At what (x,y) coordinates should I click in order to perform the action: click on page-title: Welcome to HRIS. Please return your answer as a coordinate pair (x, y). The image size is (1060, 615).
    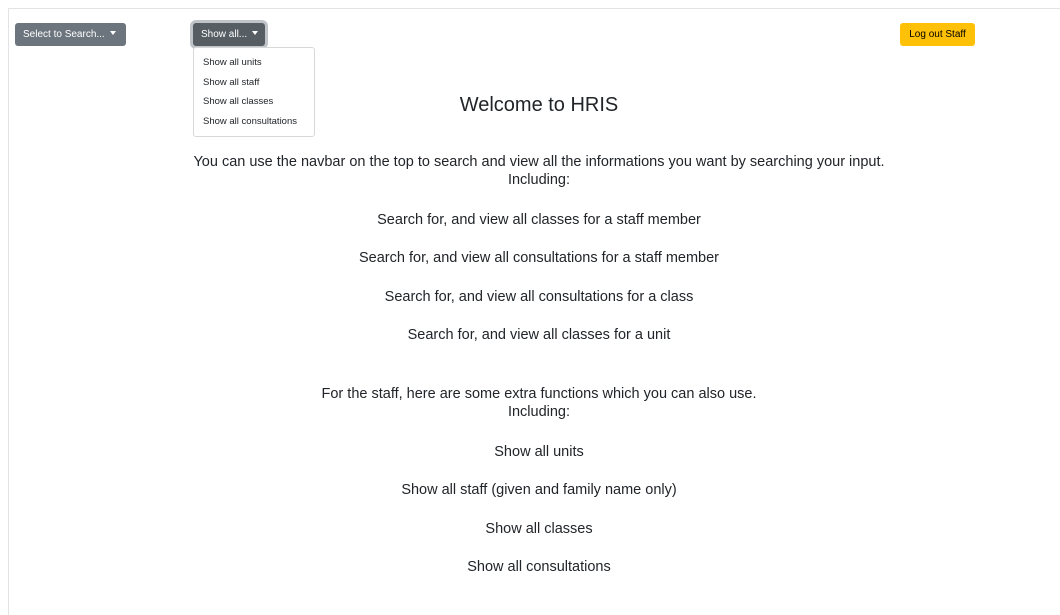
    Looking at the image, I should click on (539, 105).